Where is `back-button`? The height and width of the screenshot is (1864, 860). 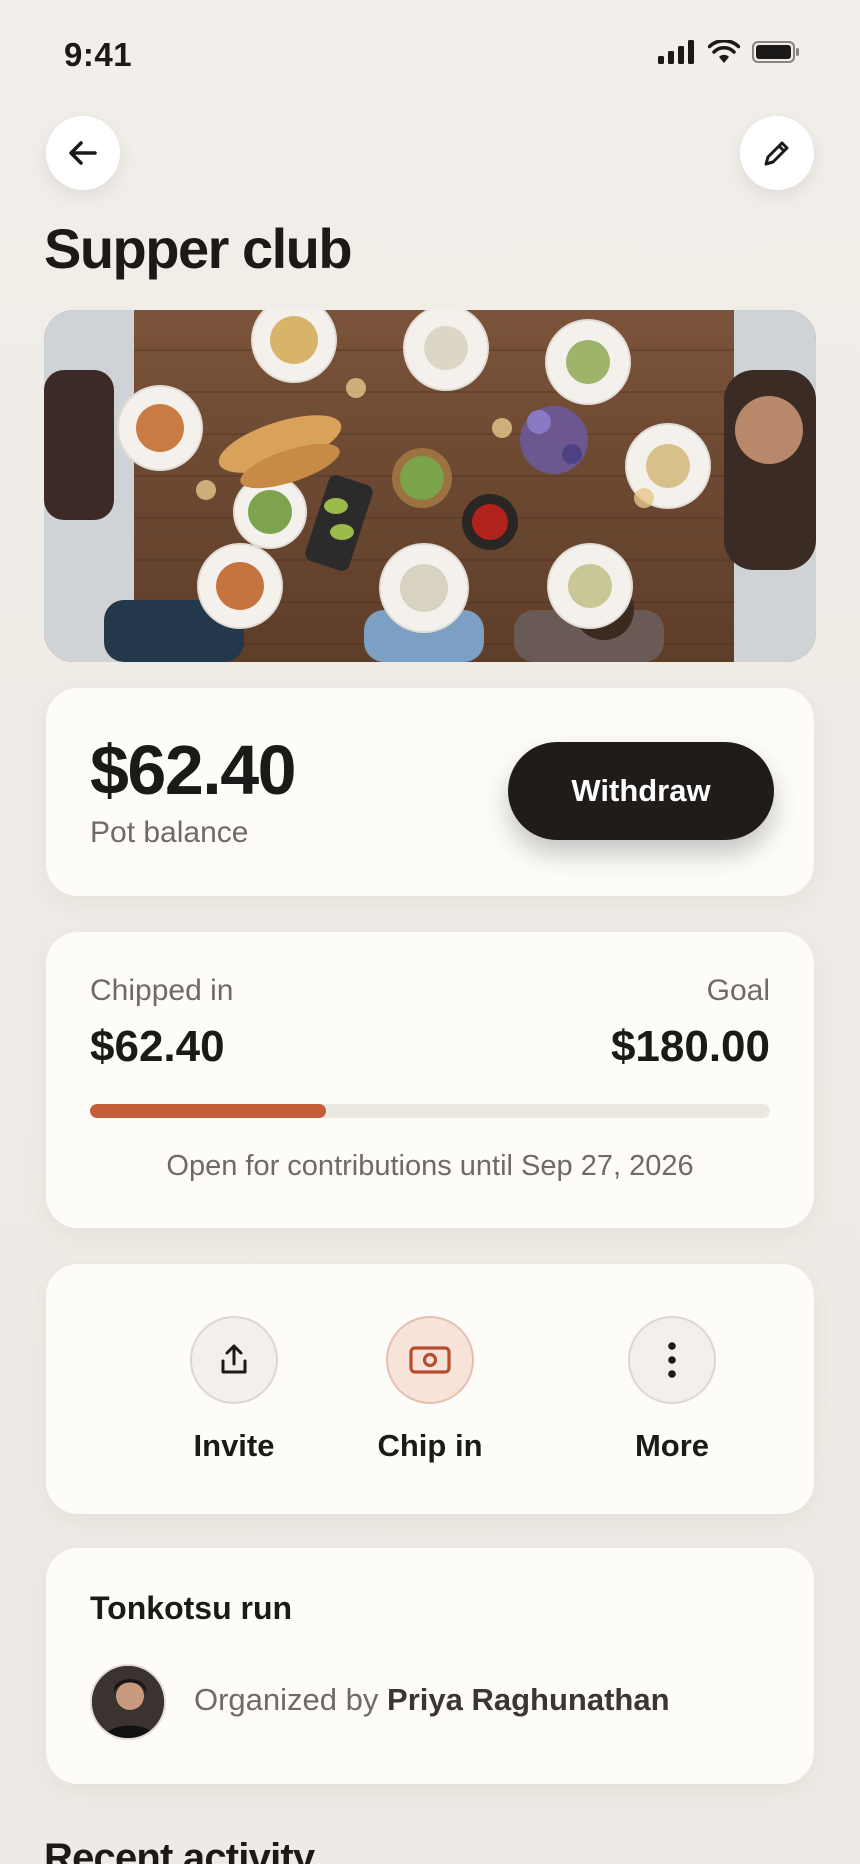
back-button is located at coordinates (83, 153).